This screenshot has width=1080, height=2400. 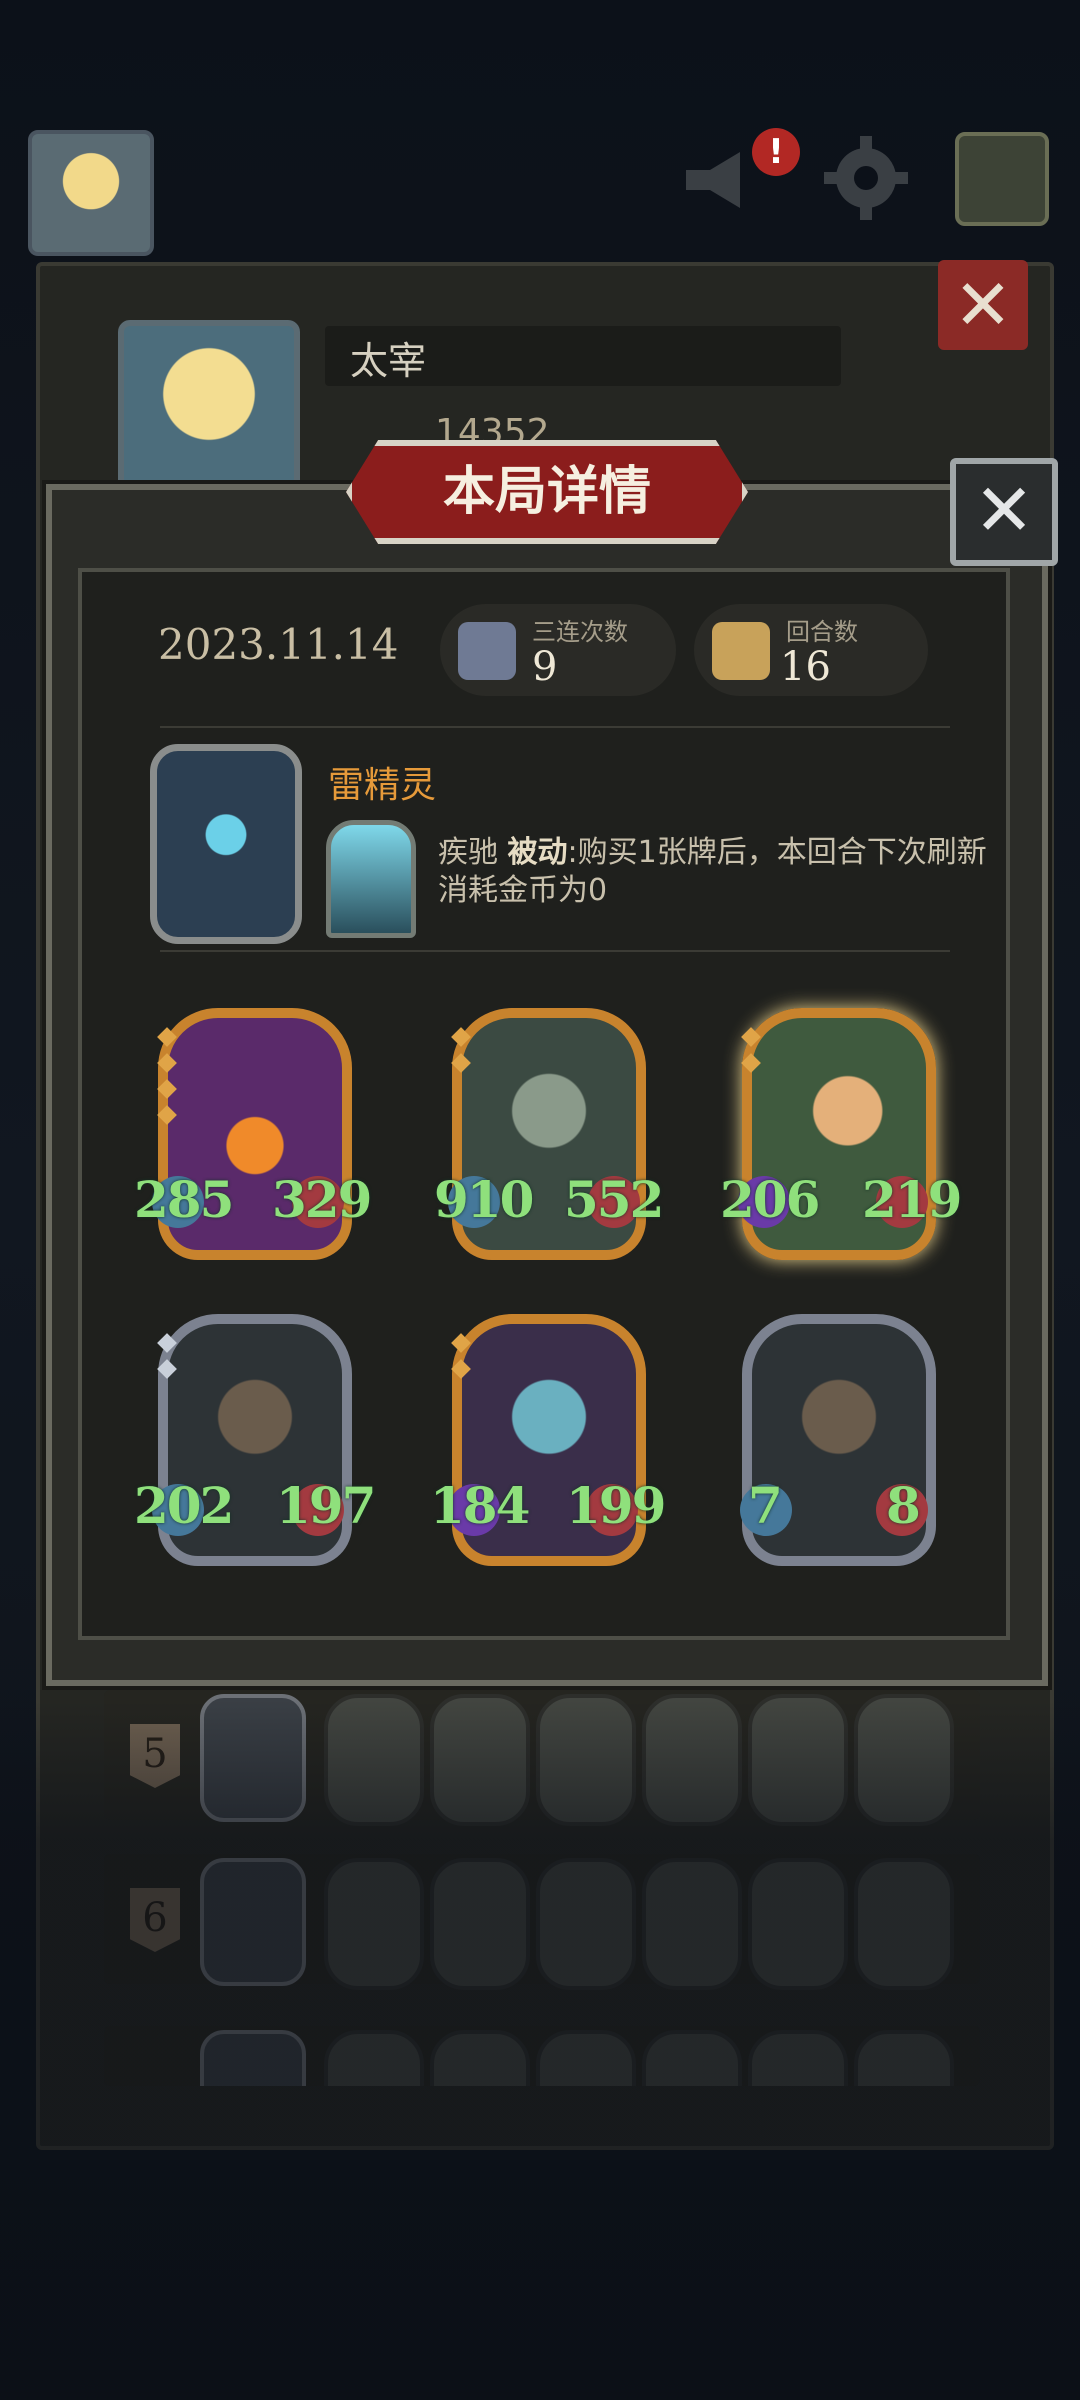 What do you see at coordinates (912, 1199) in the screenshot?
I see `card-health: 219` at bounding box center [912, 1199].